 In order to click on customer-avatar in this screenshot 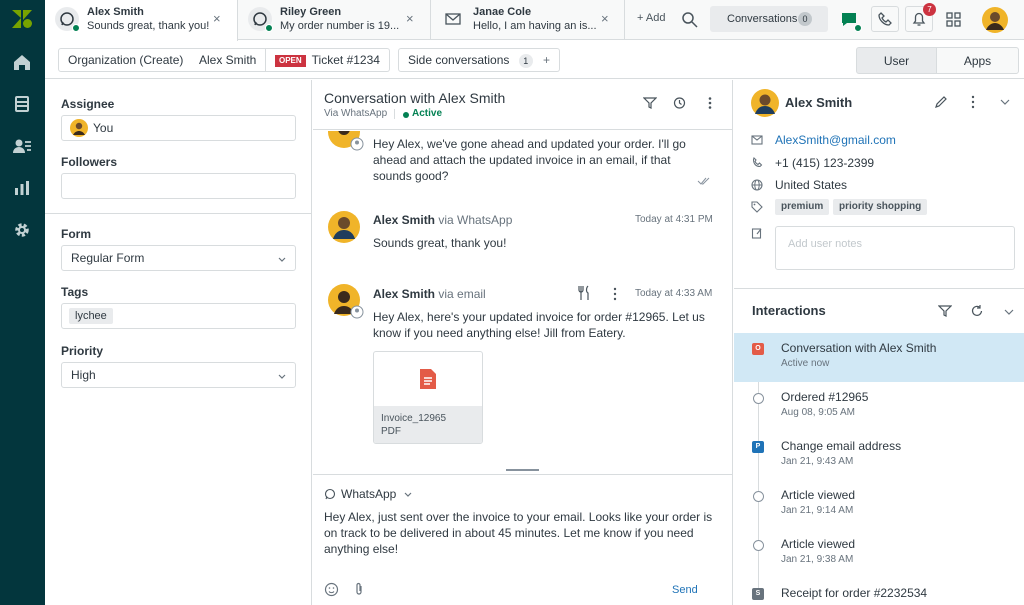, I will do `click(765, 103)`.